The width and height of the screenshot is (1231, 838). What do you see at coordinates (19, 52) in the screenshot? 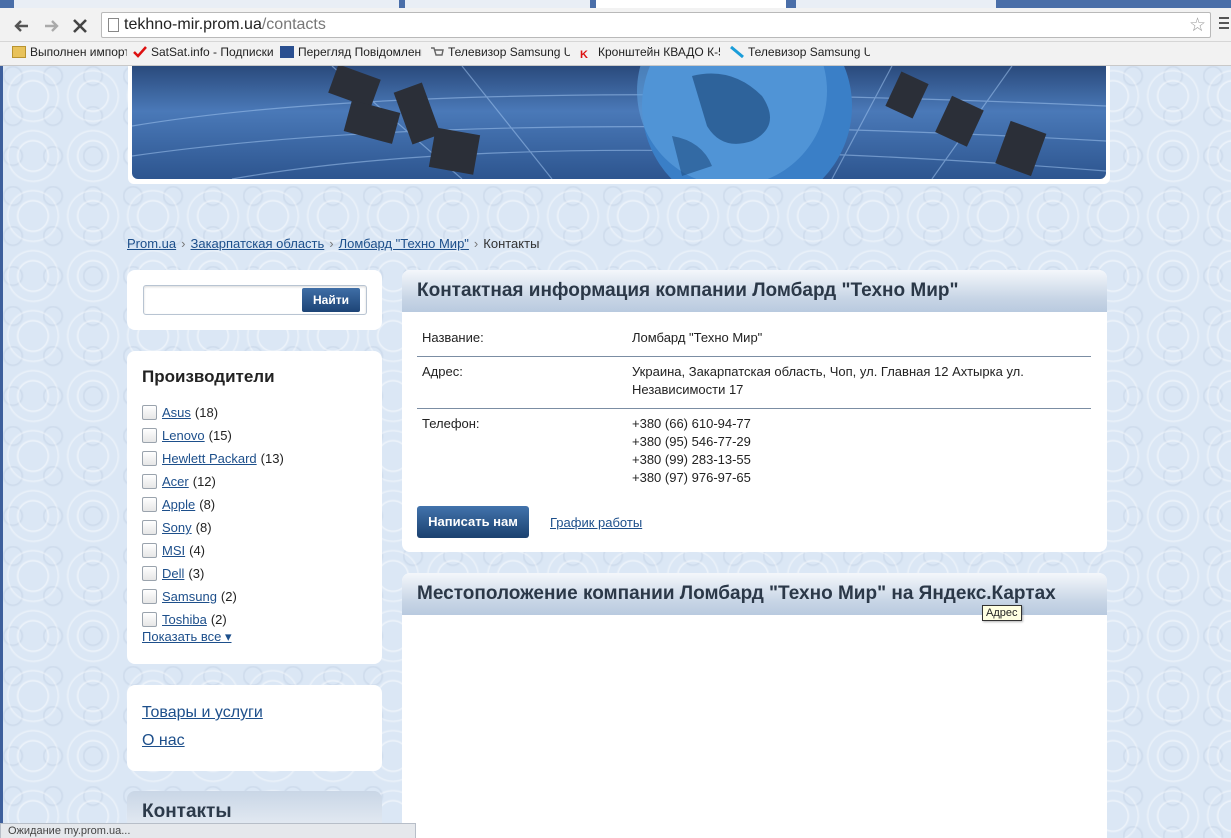
I see `folder-icon` at bounding box center [19, 52].